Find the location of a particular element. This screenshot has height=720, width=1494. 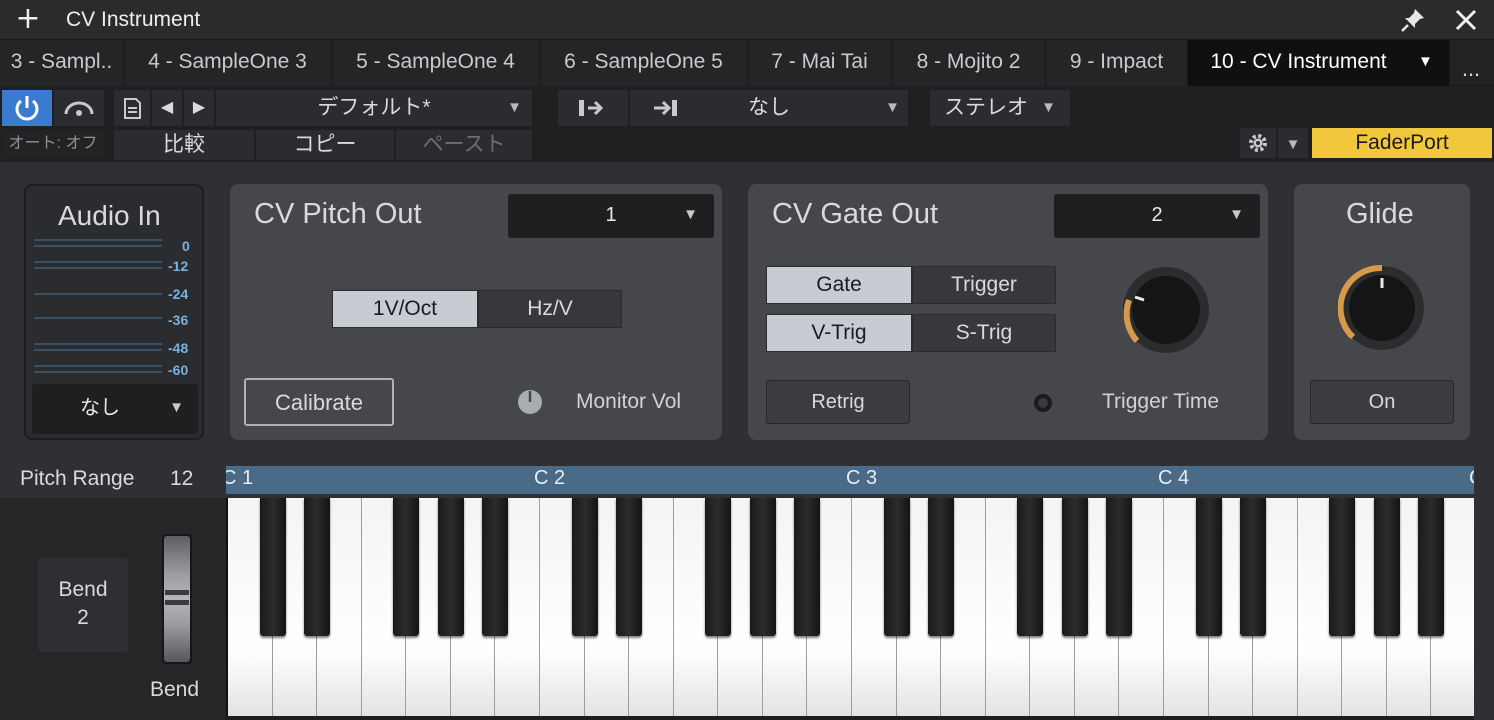

meter-scale-12: -12 is located at coordinates (178, 266).